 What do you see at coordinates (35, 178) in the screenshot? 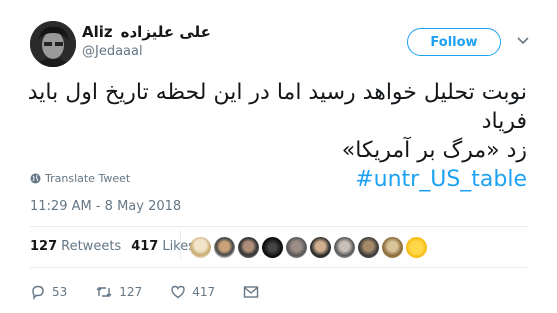
I see `globe-icon` at bounding box center [35, 178].